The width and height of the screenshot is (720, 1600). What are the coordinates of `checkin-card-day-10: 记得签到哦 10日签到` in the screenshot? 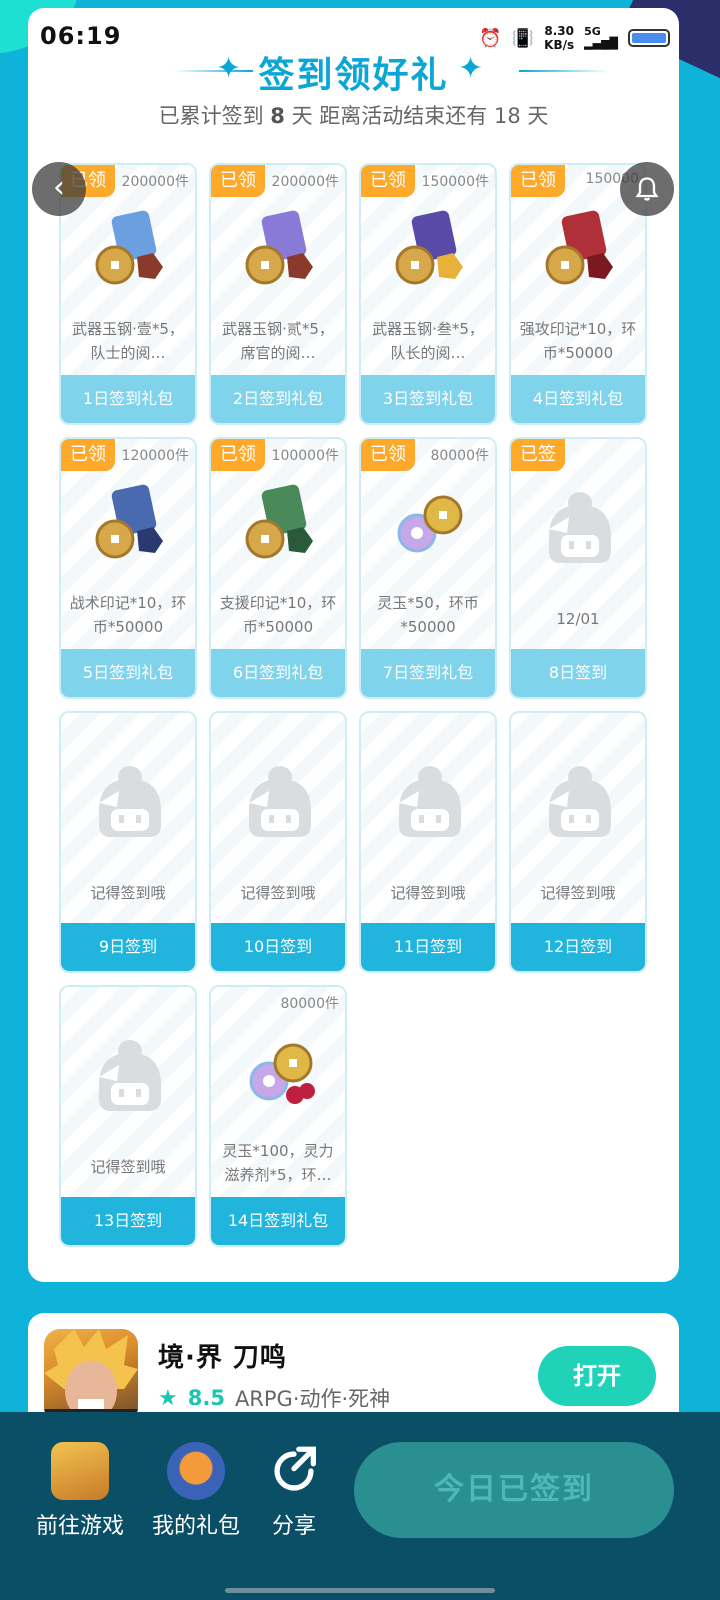 It's located at (278, 842).